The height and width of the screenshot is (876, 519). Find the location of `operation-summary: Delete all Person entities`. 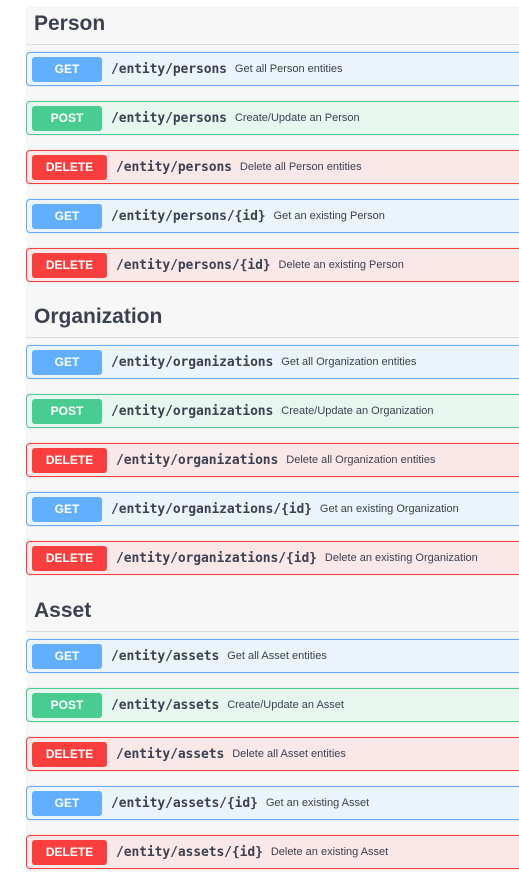

operation-summary: Delete all Person entities is located at coordinates (300, 167).